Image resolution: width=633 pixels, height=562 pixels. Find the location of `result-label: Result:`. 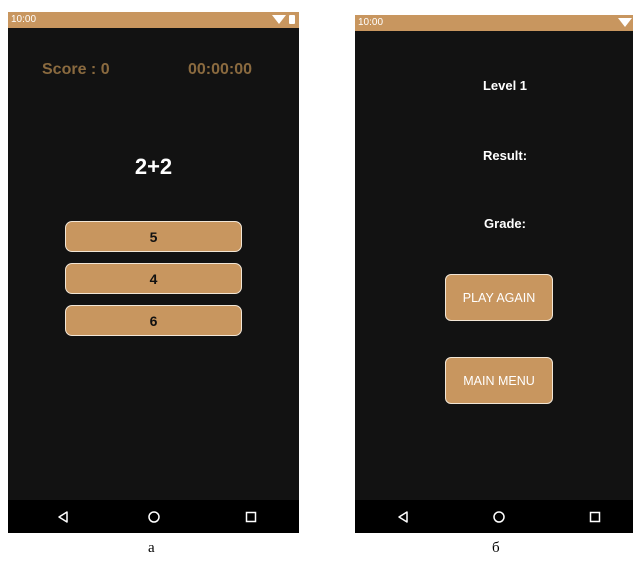

result-label: Result: is located at coordinates (505, 155).